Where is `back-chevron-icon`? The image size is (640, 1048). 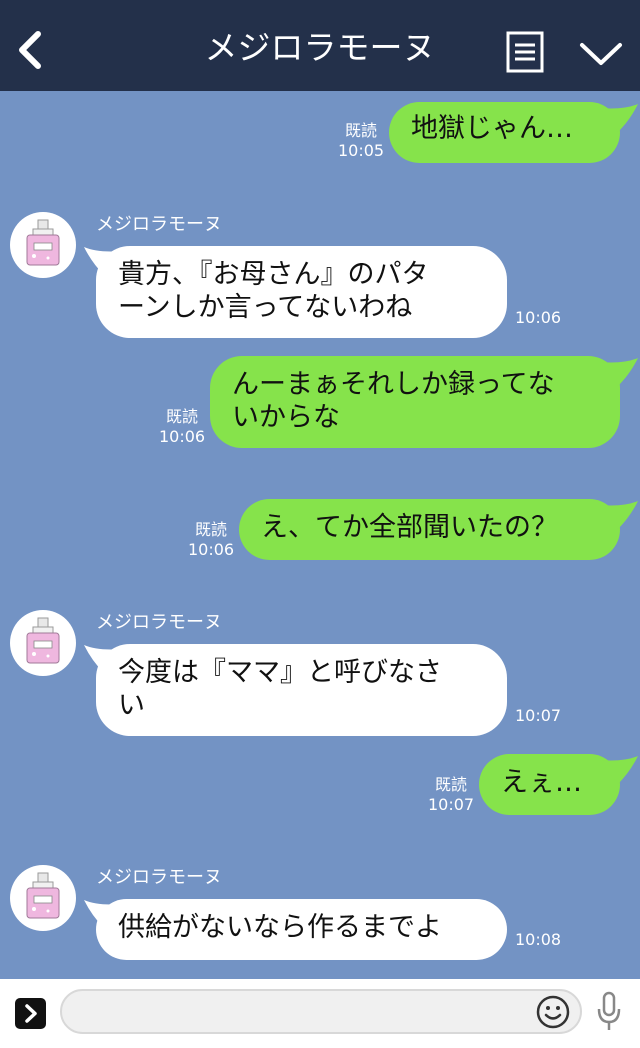
back-chevron-icon is located at coordinates (30, 50).